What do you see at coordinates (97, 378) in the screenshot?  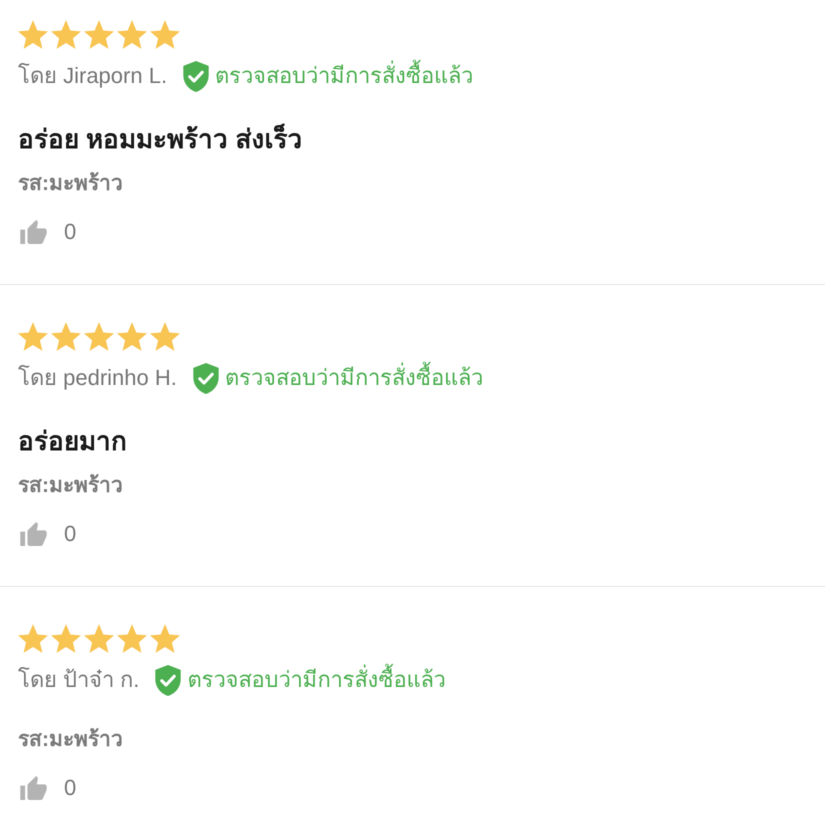 I see `reviewer-name: โดย pedrinho H.` at bounding box center [97, 378].